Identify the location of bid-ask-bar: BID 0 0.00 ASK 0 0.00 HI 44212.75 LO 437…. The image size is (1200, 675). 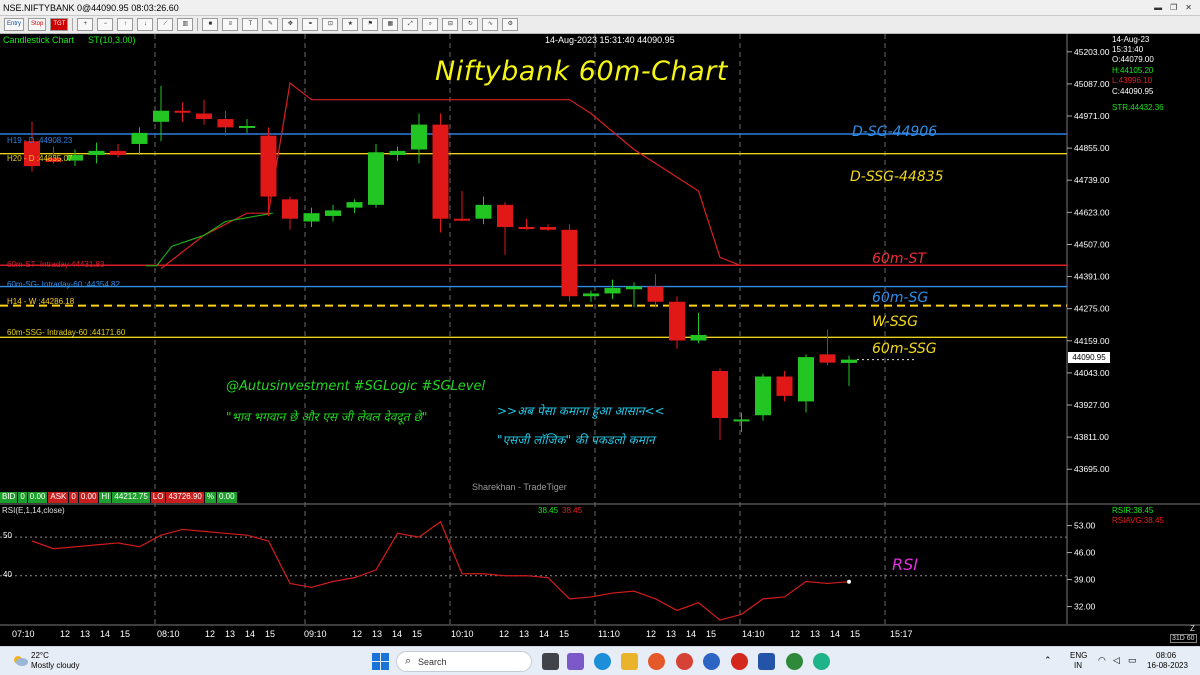
(119, 497).